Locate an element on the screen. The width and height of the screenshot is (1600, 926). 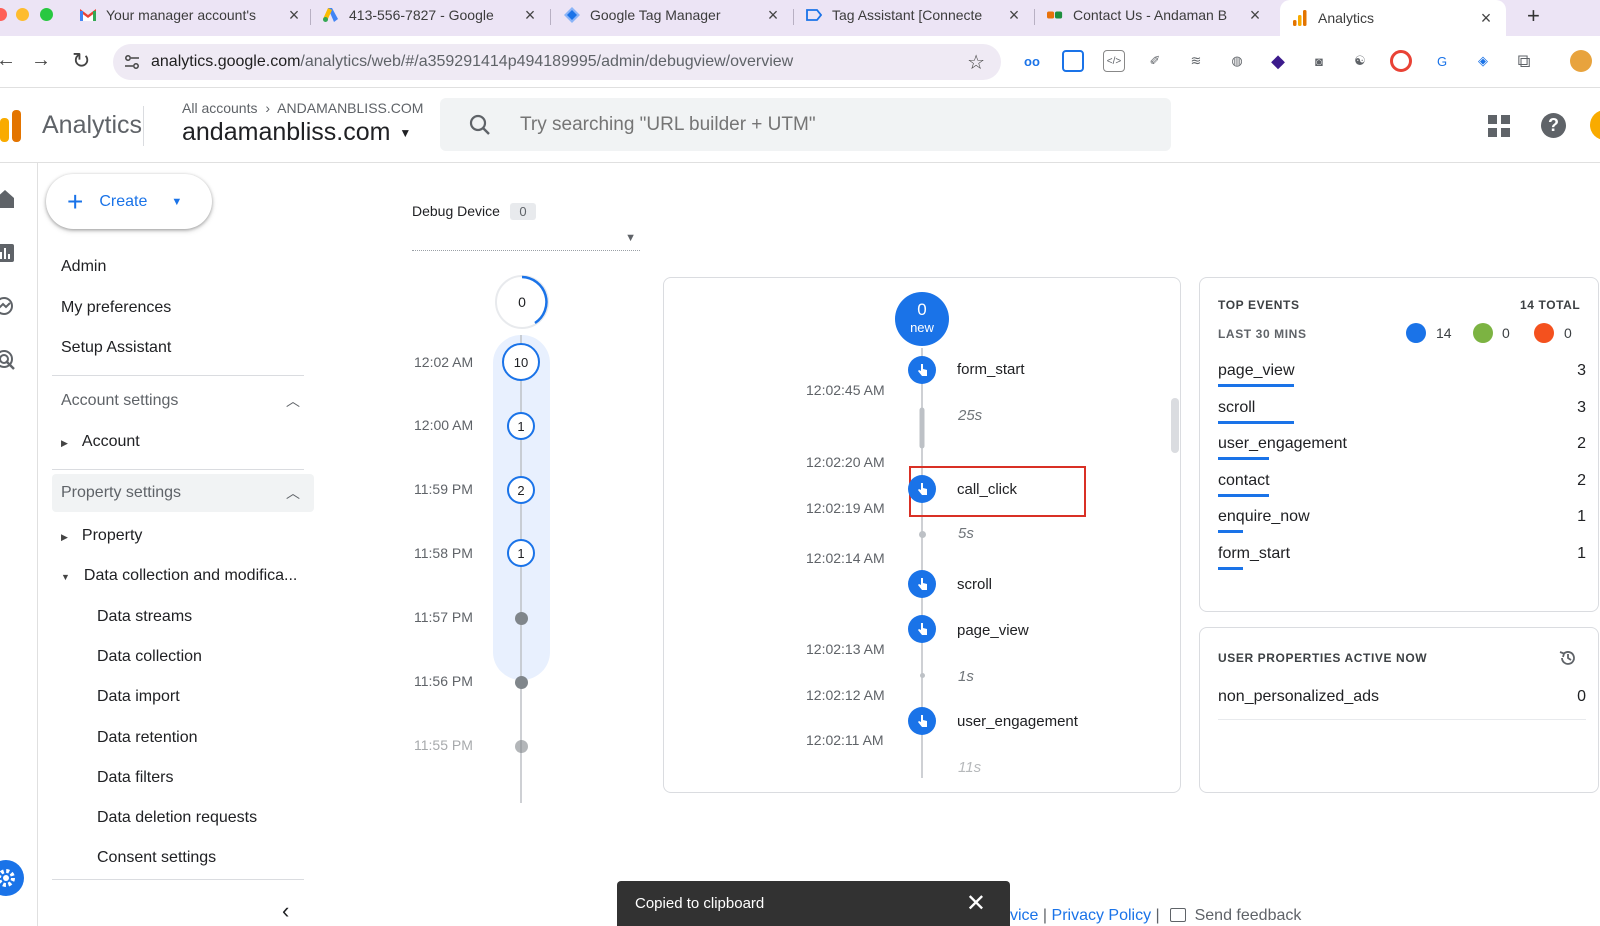
nav-data-collection: Data collection is located at coordinates (149, 657).